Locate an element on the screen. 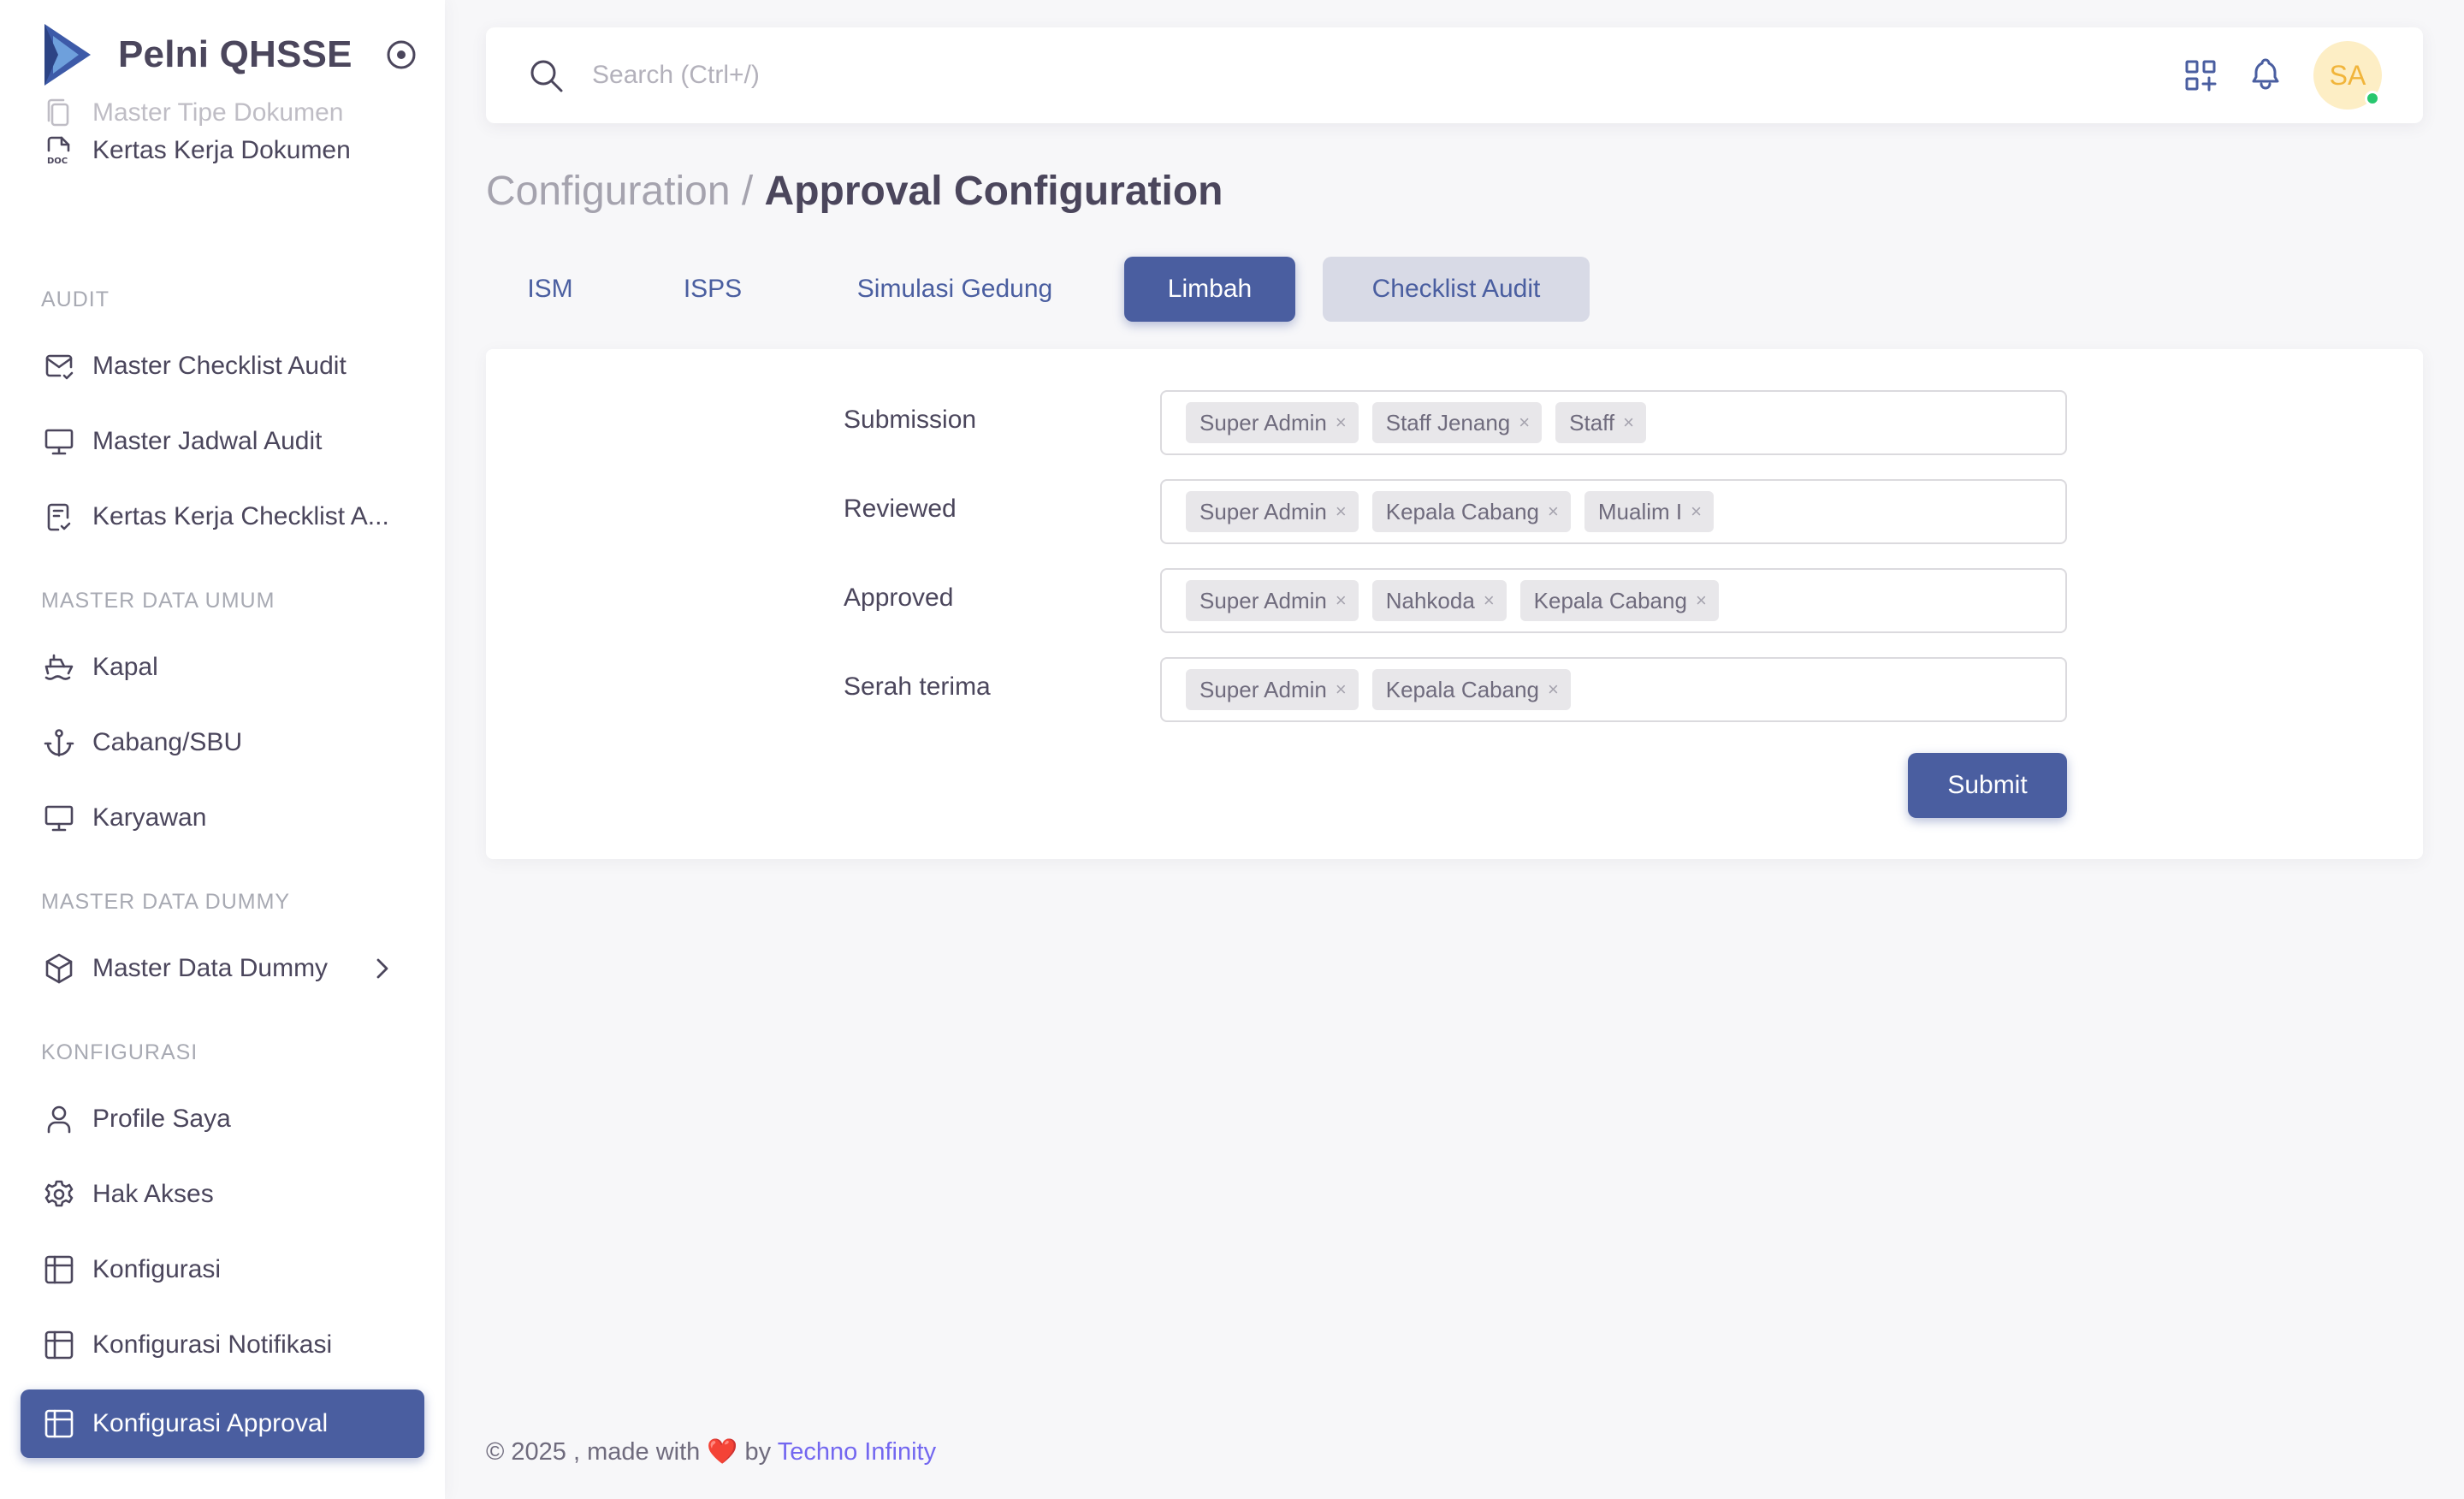 Image resolution: width=2464 pixels, height=1499 pixels. role-chip: Staff × is located at coordinates (1600, 423).